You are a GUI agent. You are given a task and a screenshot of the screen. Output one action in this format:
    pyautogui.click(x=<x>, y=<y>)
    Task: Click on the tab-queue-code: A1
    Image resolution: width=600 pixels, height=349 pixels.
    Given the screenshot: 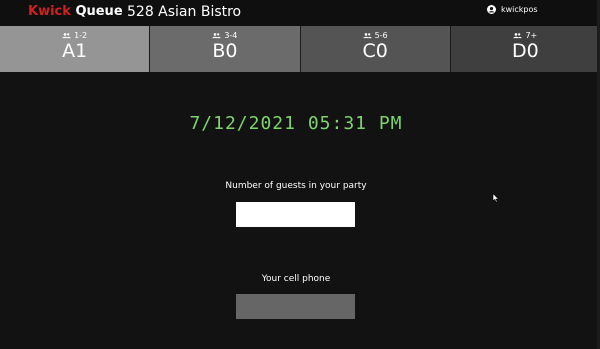 What is the action you would take?
    pyautogui.click(x=75, y=51)
    